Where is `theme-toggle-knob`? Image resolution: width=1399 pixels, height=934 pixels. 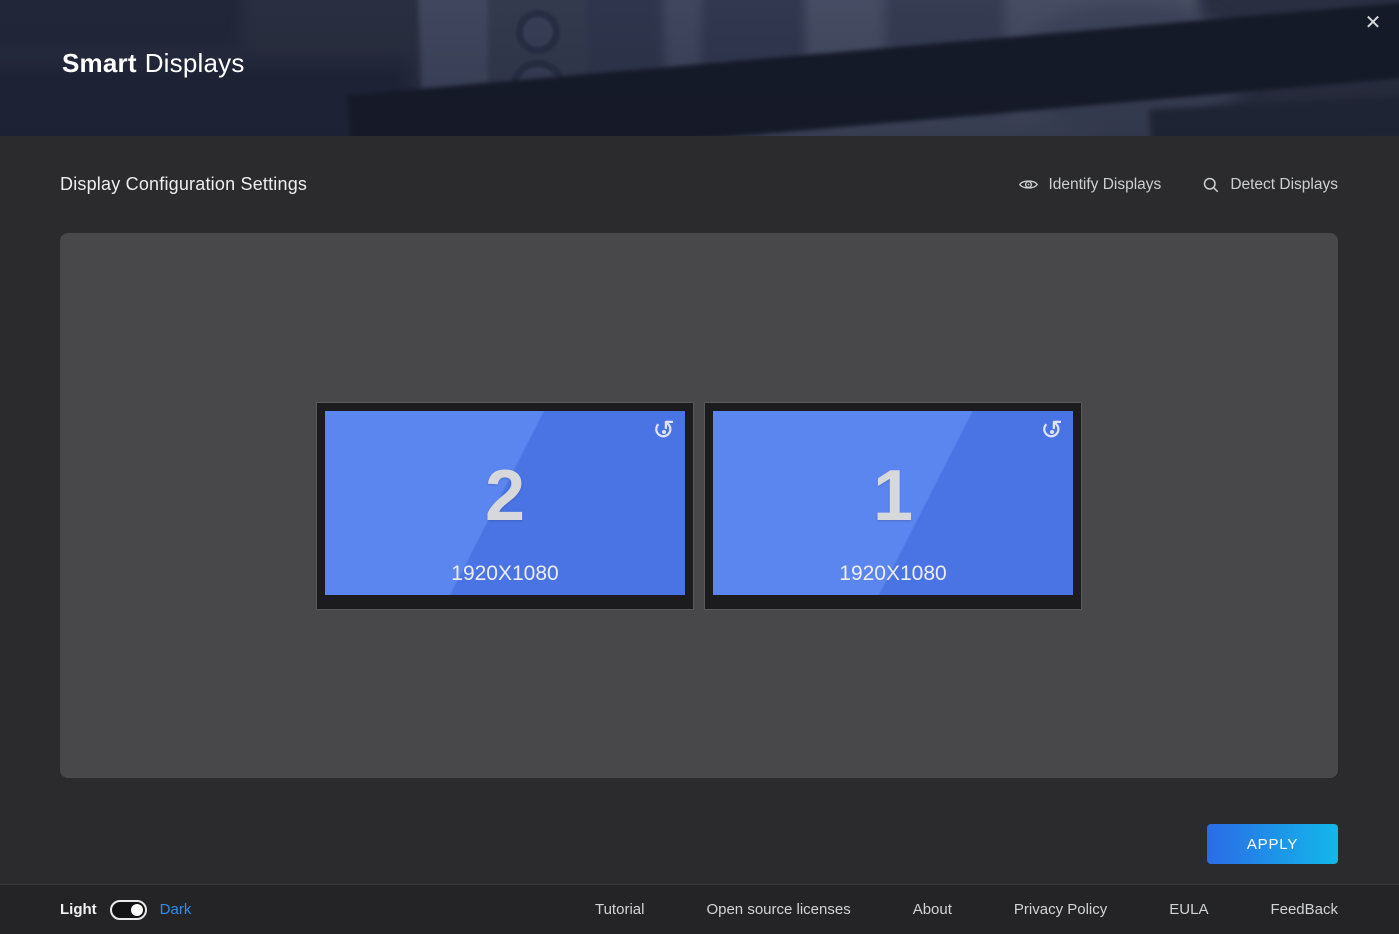
theme-toggle-knob is located at coordinates (136, 909).